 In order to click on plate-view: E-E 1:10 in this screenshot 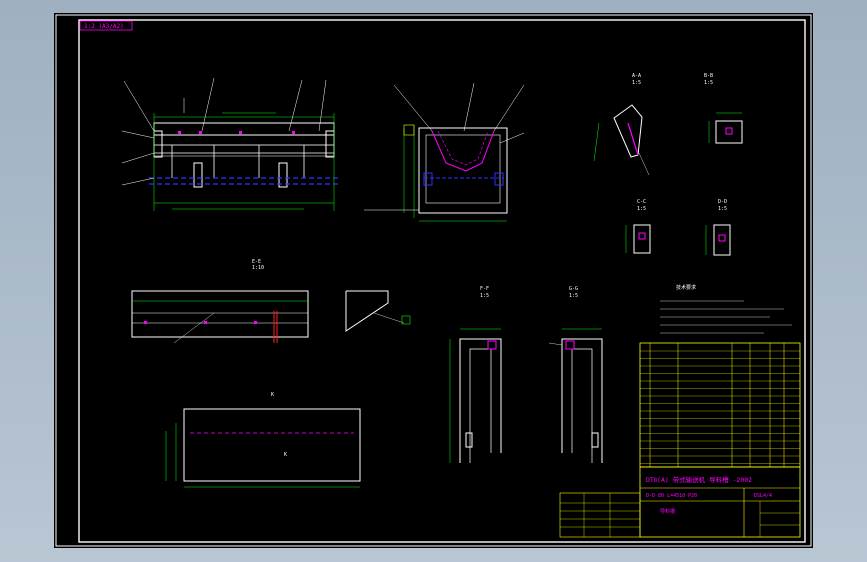, I will do `click(220, 301)`.